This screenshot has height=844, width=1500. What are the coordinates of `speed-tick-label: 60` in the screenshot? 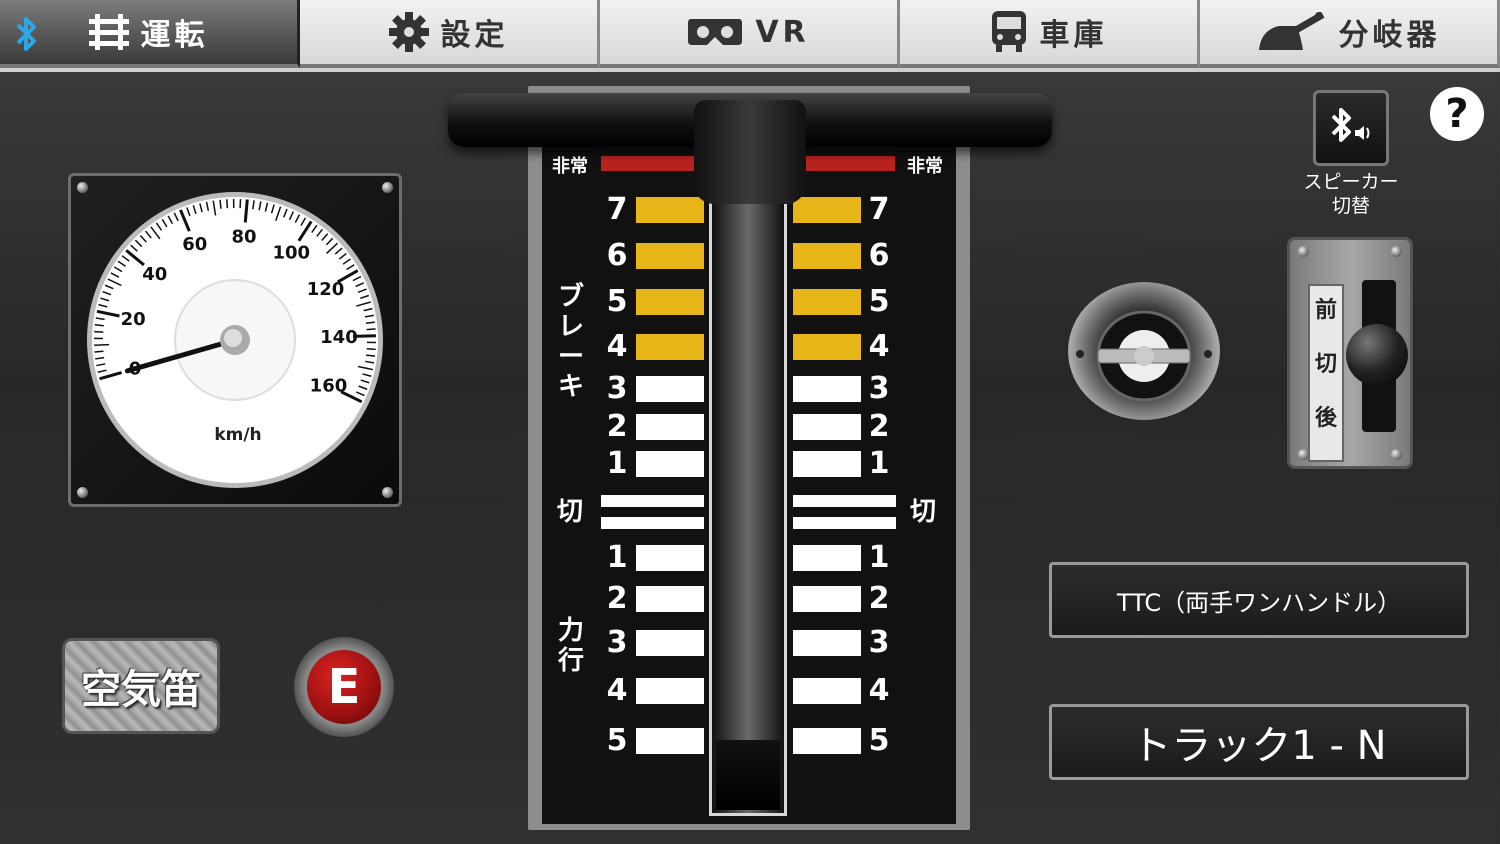 It's located at (194, 244).